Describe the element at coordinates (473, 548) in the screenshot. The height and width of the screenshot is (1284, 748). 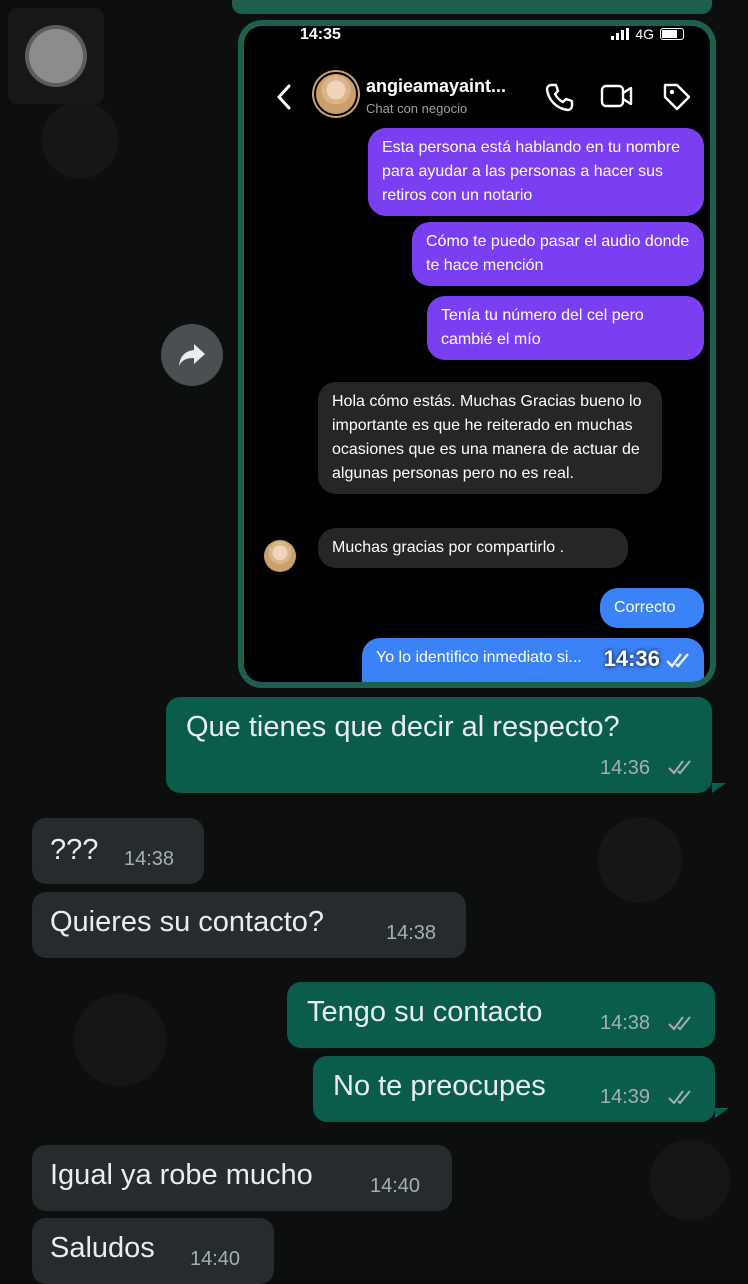
I see `instagram-message: Muchas gracias por compartirlo .` at that location.